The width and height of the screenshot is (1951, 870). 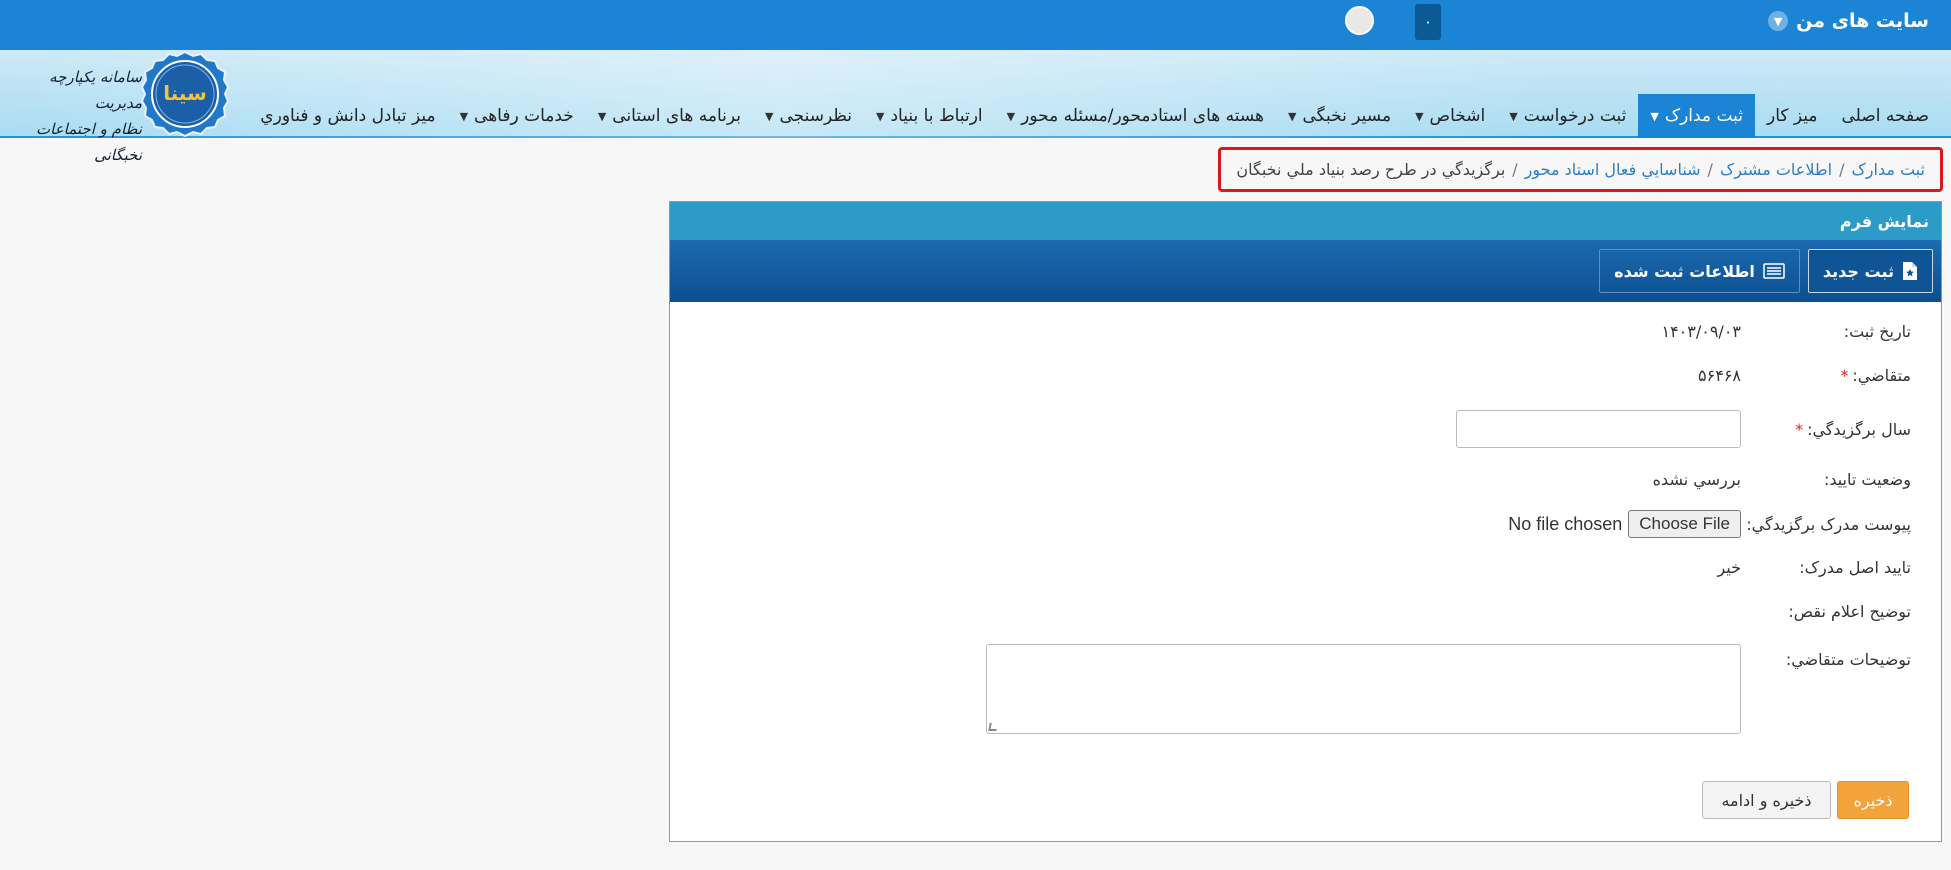 I want to click on top-bar: سایت های من ▼ ۰, so click(x=975, y=25).